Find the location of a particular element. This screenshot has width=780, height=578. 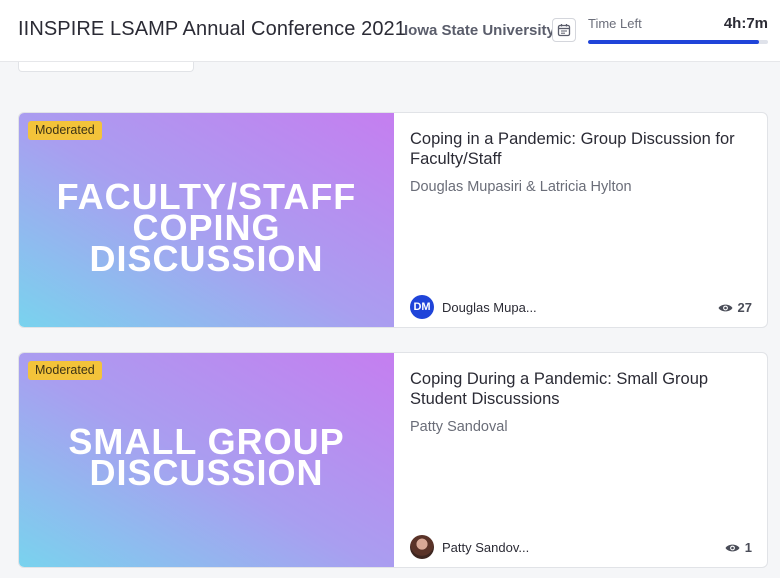

thumbnail-heading: SMALL GROUP DISCUSSION is located at coordinates (206, 457).